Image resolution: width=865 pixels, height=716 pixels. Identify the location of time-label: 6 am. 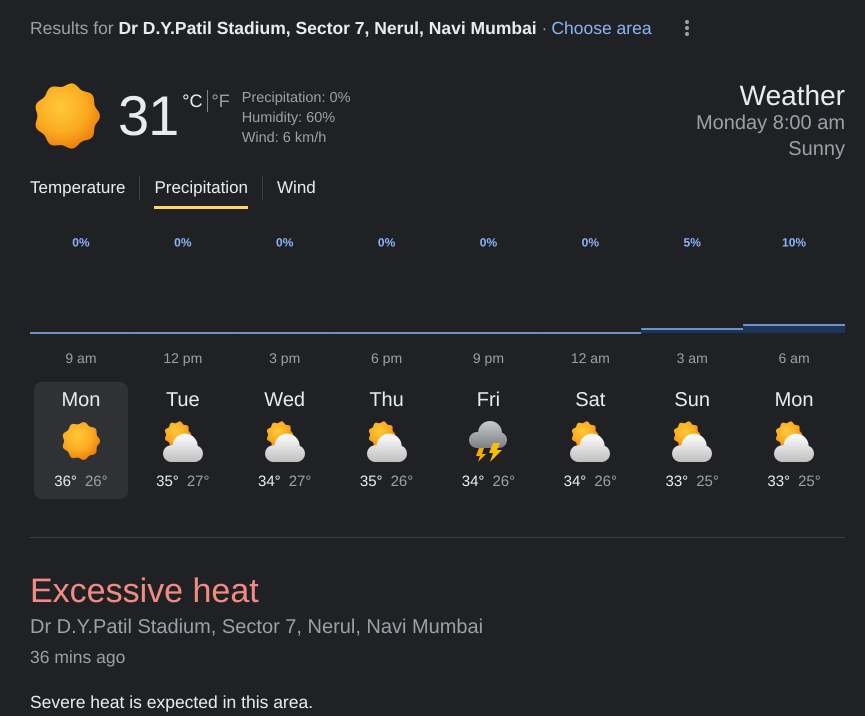
(794, 358).